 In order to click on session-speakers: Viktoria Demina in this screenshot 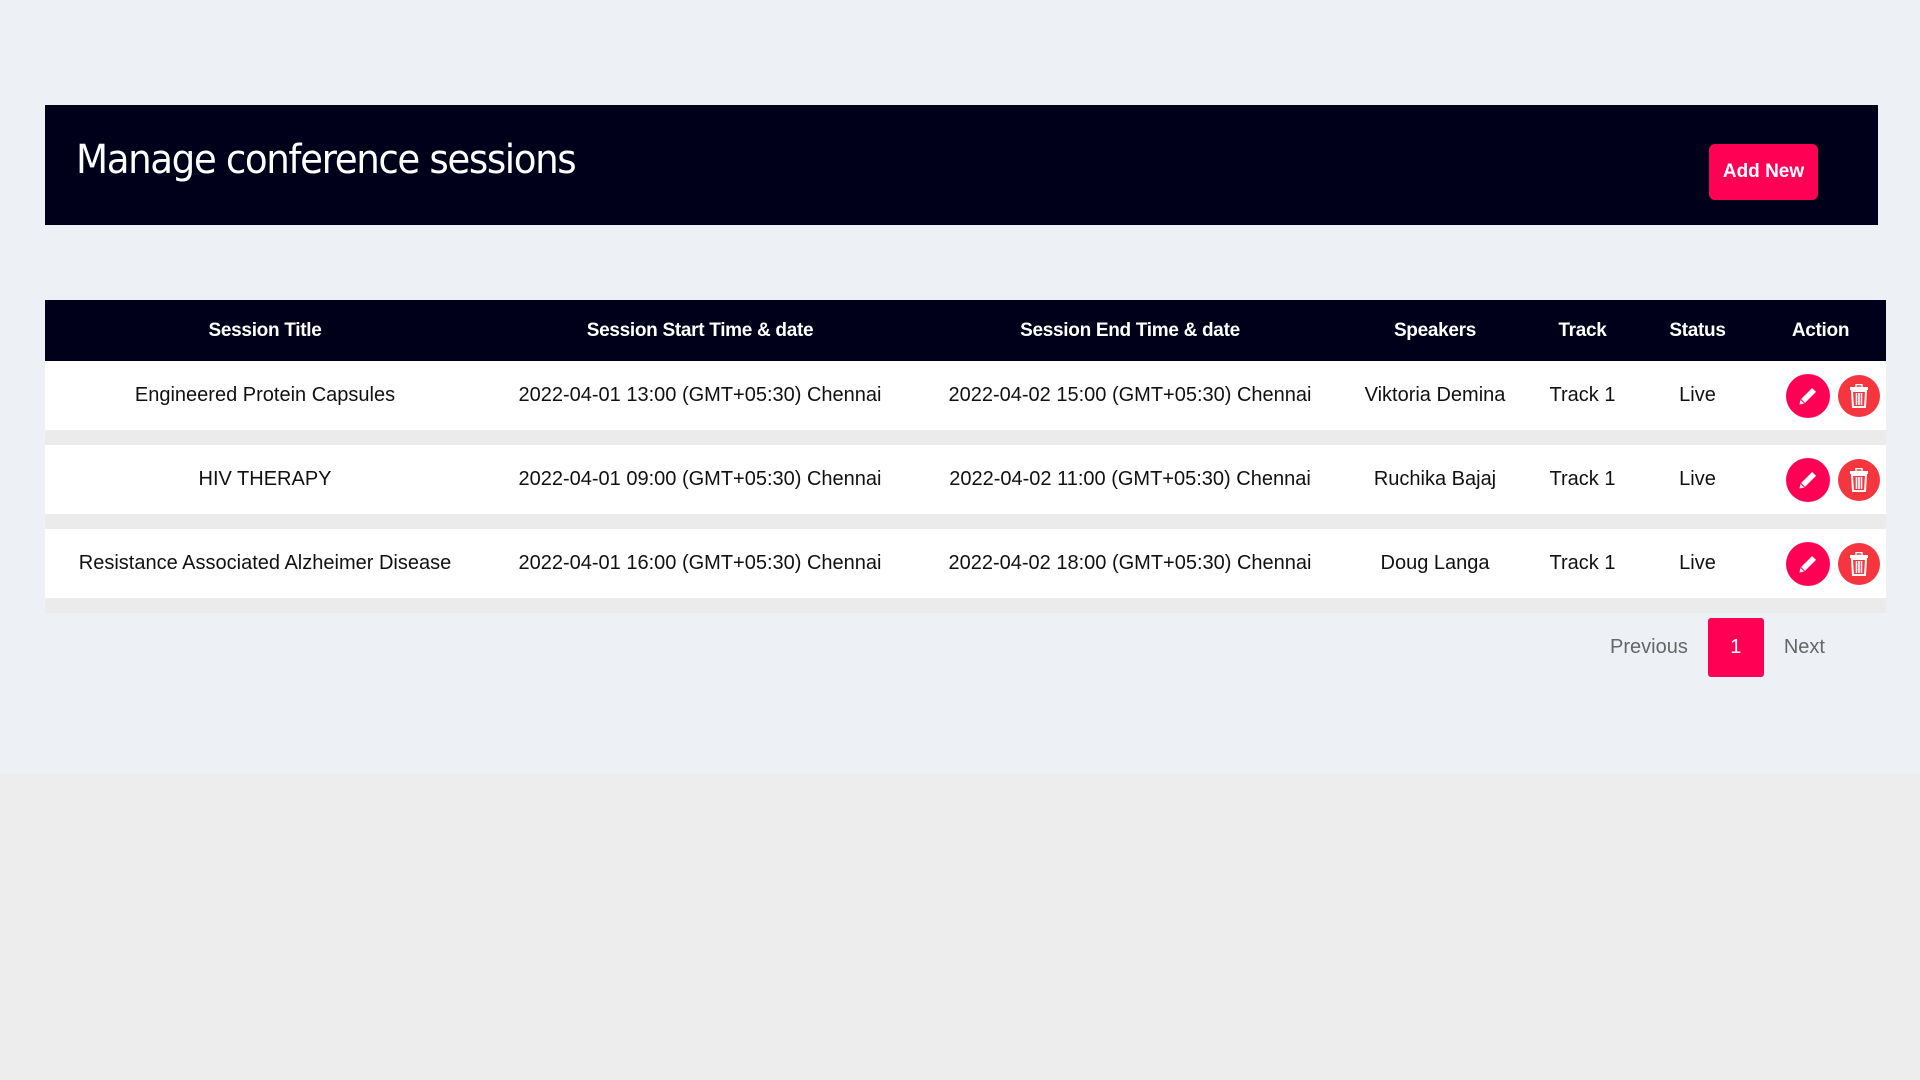, I will do `click(1435, 395)`.